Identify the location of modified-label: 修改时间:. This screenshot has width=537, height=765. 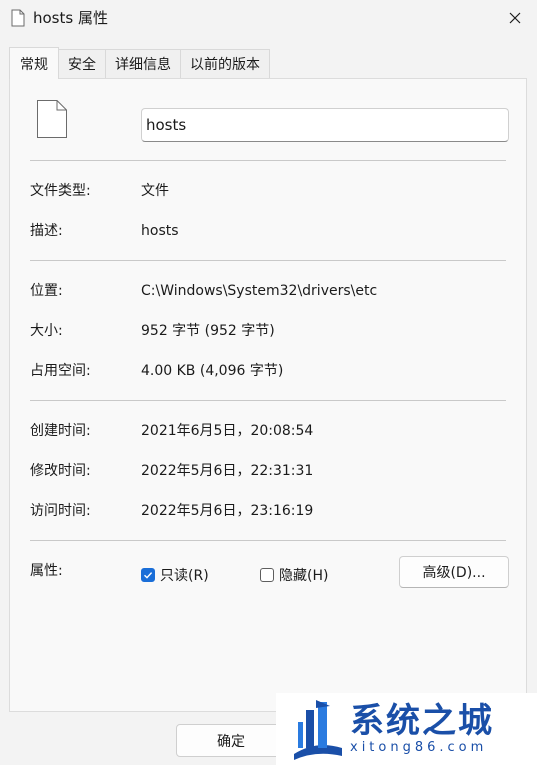
(60, 471).